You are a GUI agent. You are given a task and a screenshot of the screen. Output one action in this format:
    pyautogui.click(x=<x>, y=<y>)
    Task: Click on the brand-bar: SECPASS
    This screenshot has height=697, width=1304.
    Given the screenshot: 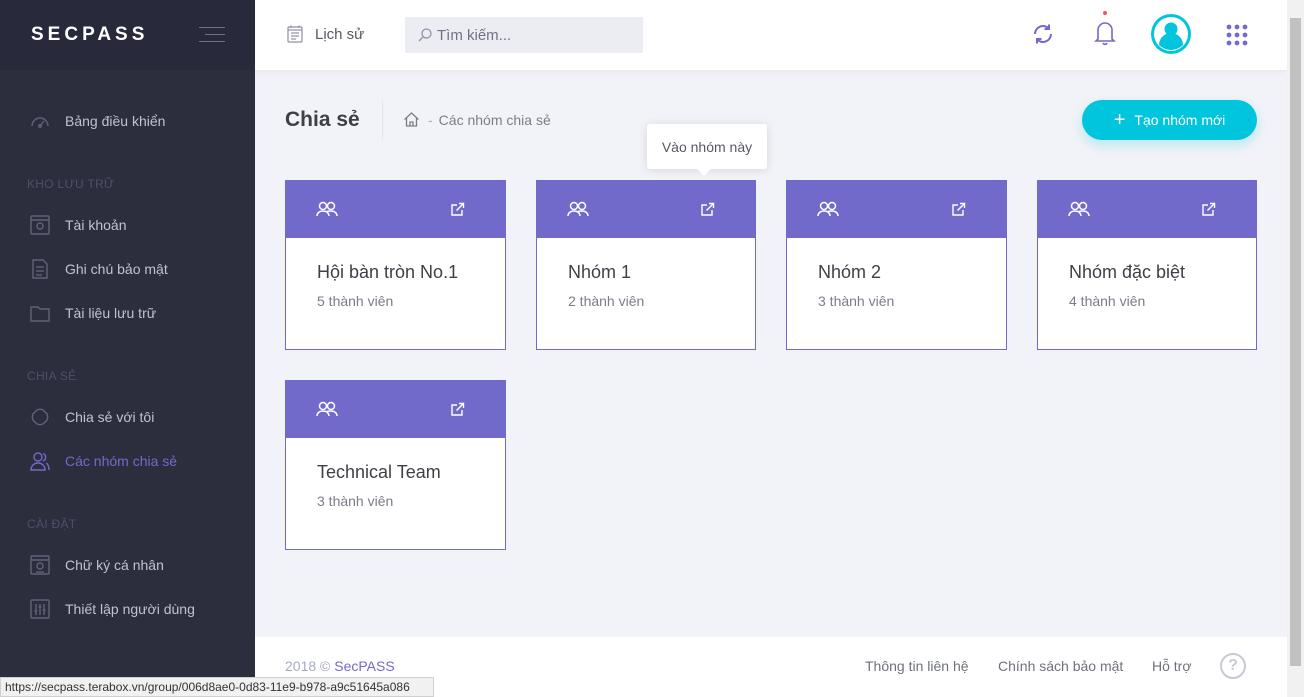 What is the action you would take?
    pyautogui.click(x=127, y=35)
    